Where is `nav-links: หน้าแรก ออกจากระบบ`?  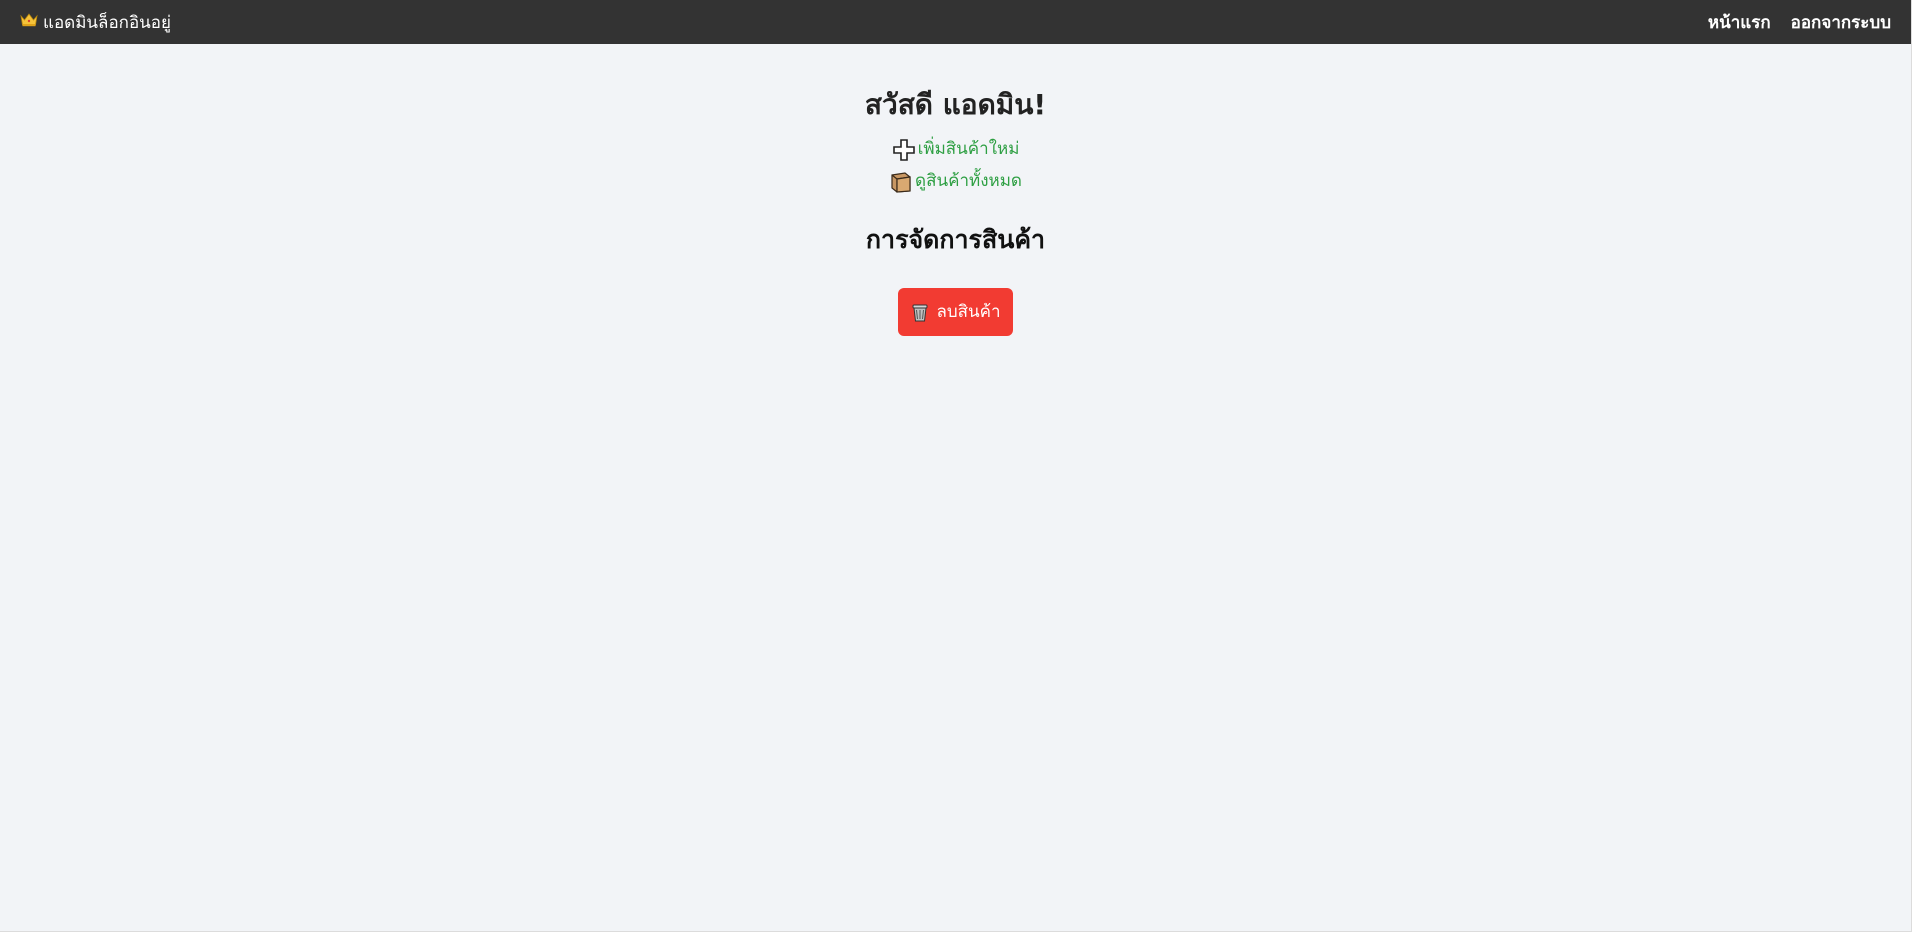
nav-links: หน้าแรก ออกจากระบบ is located at coordinates (1789, 22).